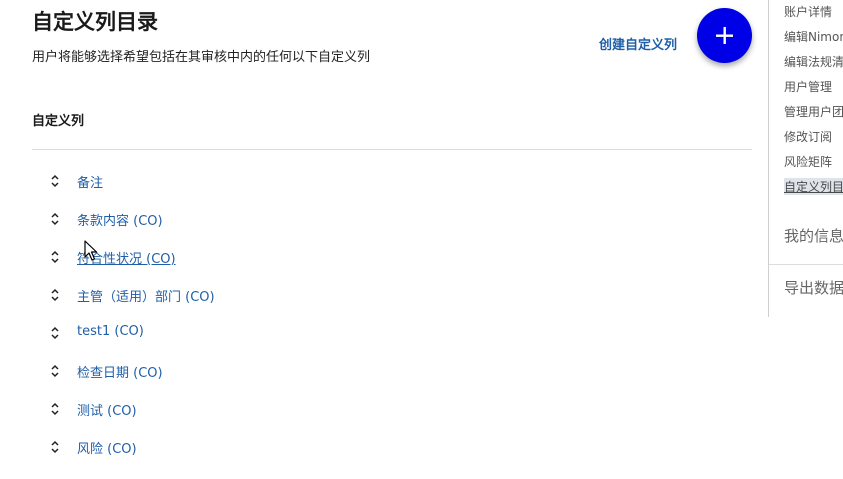 This screenshot has width=843, height=479. What do you see at coordinates (808, 161) in the screenshot?
I see `sidenav-item-risk-matrix: 风险矩阵` at bounding box center [808, 161].